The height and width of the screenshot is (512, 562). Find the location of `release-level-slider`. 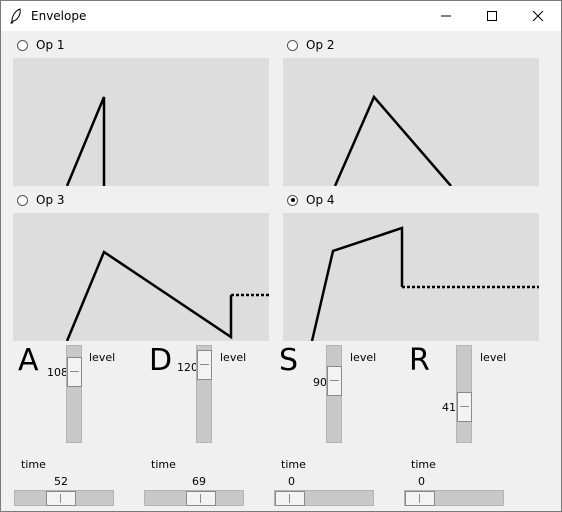

release-level-slider is located at coordinates (464, 394).